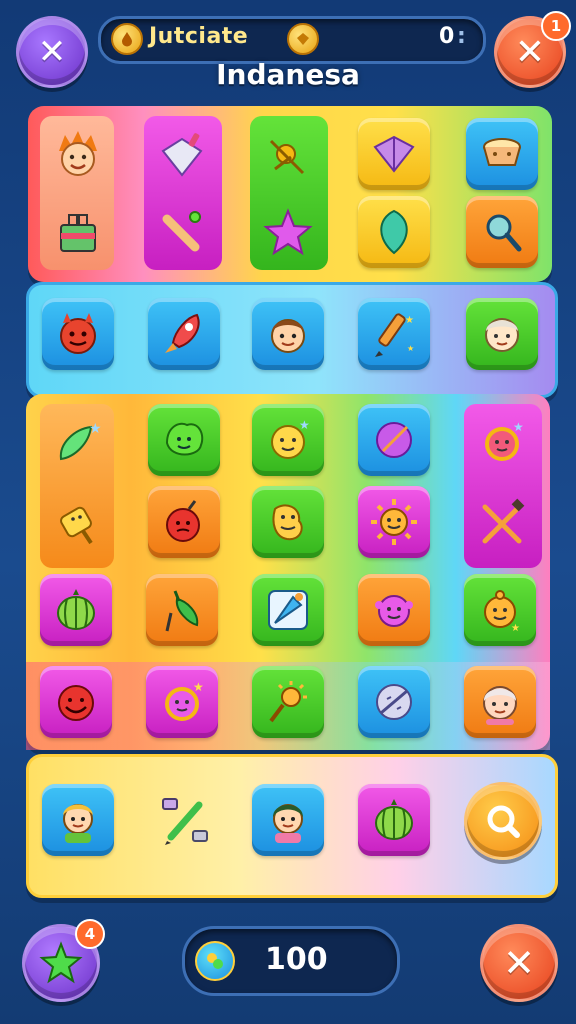  I want to click on tile-bug, so click(288, 156).